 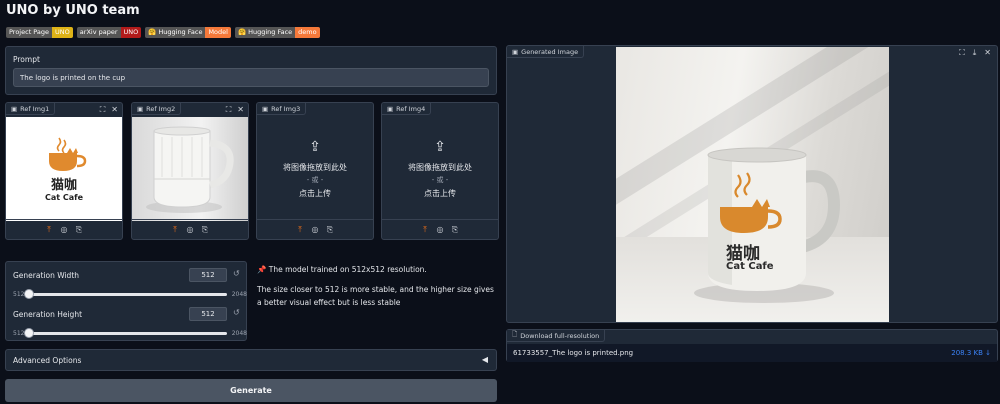 I want to click on mug-image, so click(x=190, y=169).